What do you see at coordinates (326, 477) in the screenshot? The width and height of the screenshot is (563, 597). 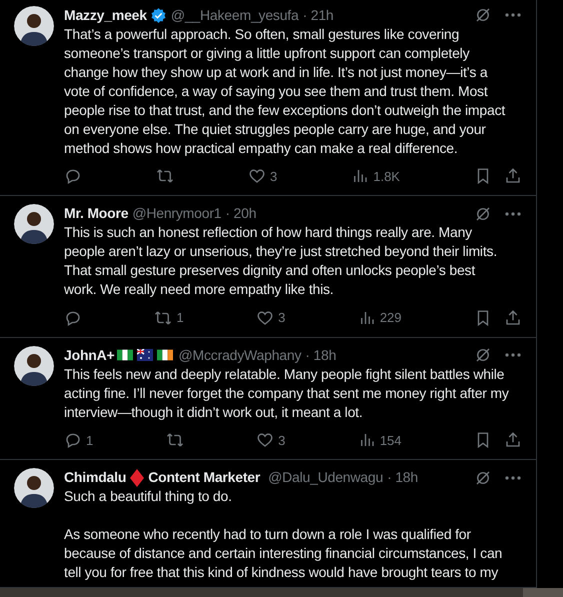 I see `user-handle: @Dalu_Udenwagu` at bounding box center [326, 477].